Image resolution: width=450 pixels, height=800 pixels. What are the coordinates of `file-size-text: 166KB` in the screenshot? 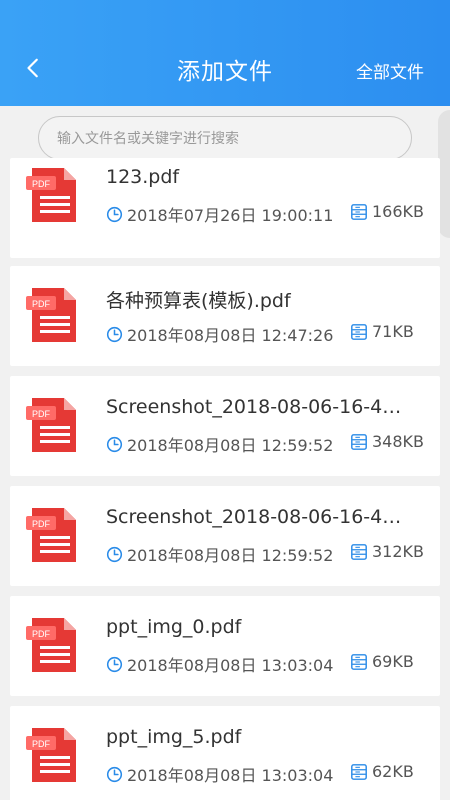 It's located at (398, 211).